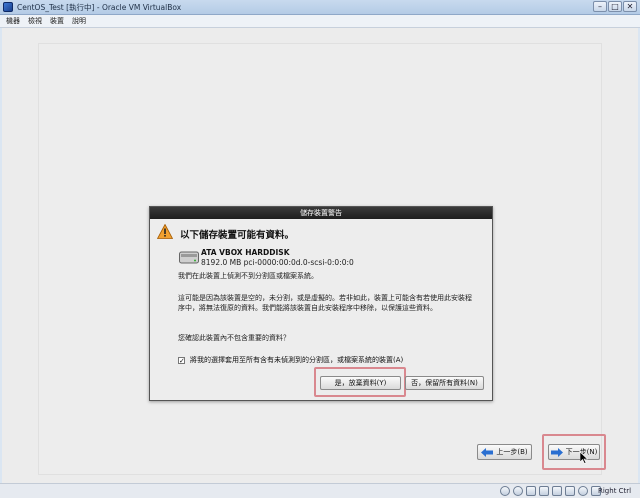  I want to click on warning-icon, so click(165, 231).